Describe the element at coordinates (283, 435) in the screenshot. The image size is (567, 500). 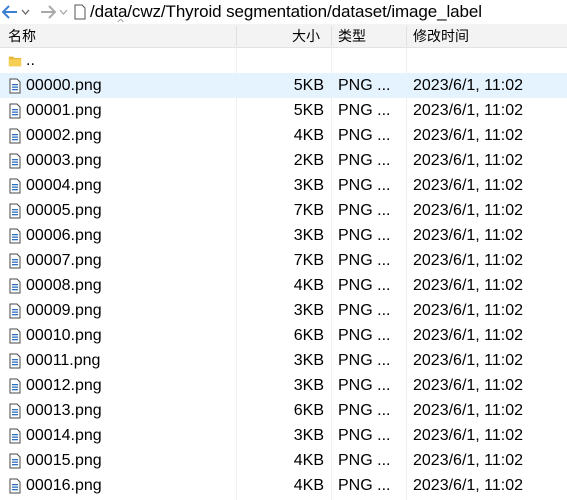
I see `file-row: 00014.png 3KB PNG ... 2023/6/1, 11:02` at that location.